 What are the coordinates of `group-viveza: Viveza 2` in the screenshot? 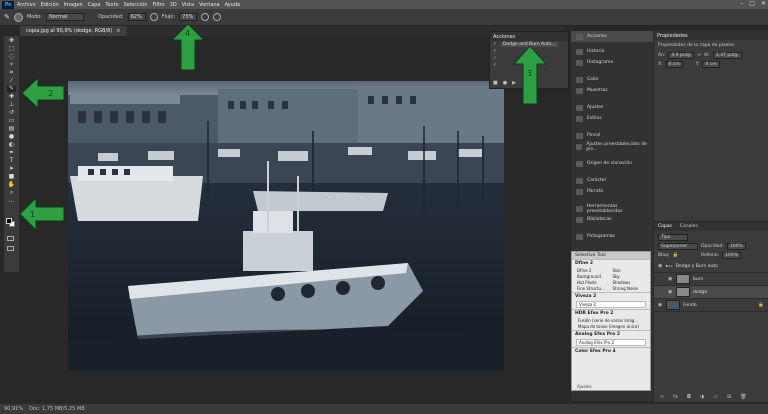 It's located at (611, 296).